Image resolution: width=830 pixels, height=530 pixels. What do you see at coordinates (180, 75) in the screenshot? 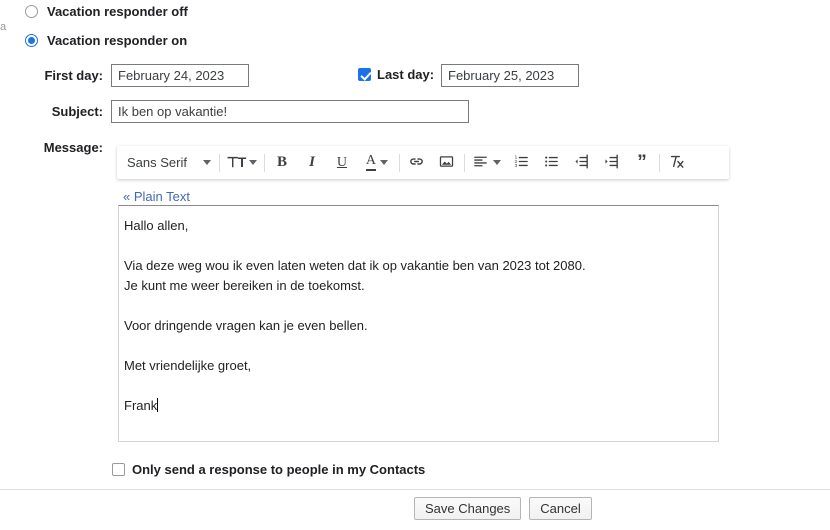
I see `first-day-input` at bounding box center [180, 75].